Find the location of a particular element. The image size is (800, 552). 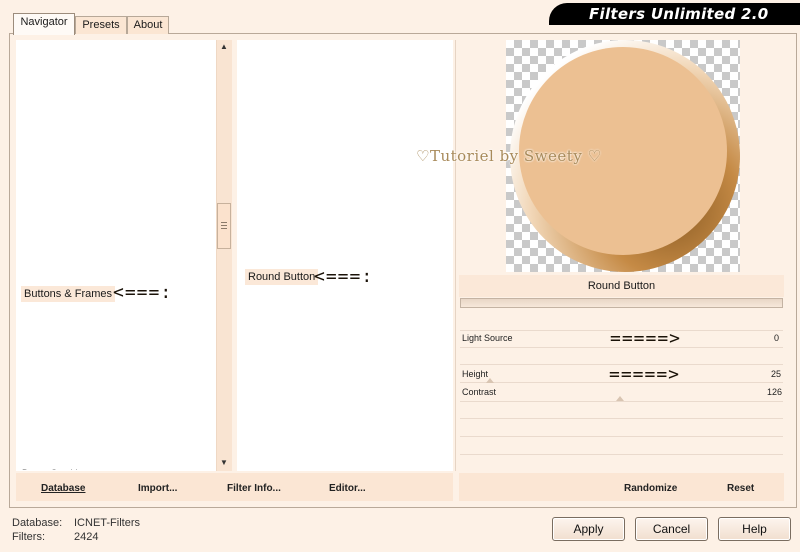

param-value-height: 25 is located at coordinates (776, 374).